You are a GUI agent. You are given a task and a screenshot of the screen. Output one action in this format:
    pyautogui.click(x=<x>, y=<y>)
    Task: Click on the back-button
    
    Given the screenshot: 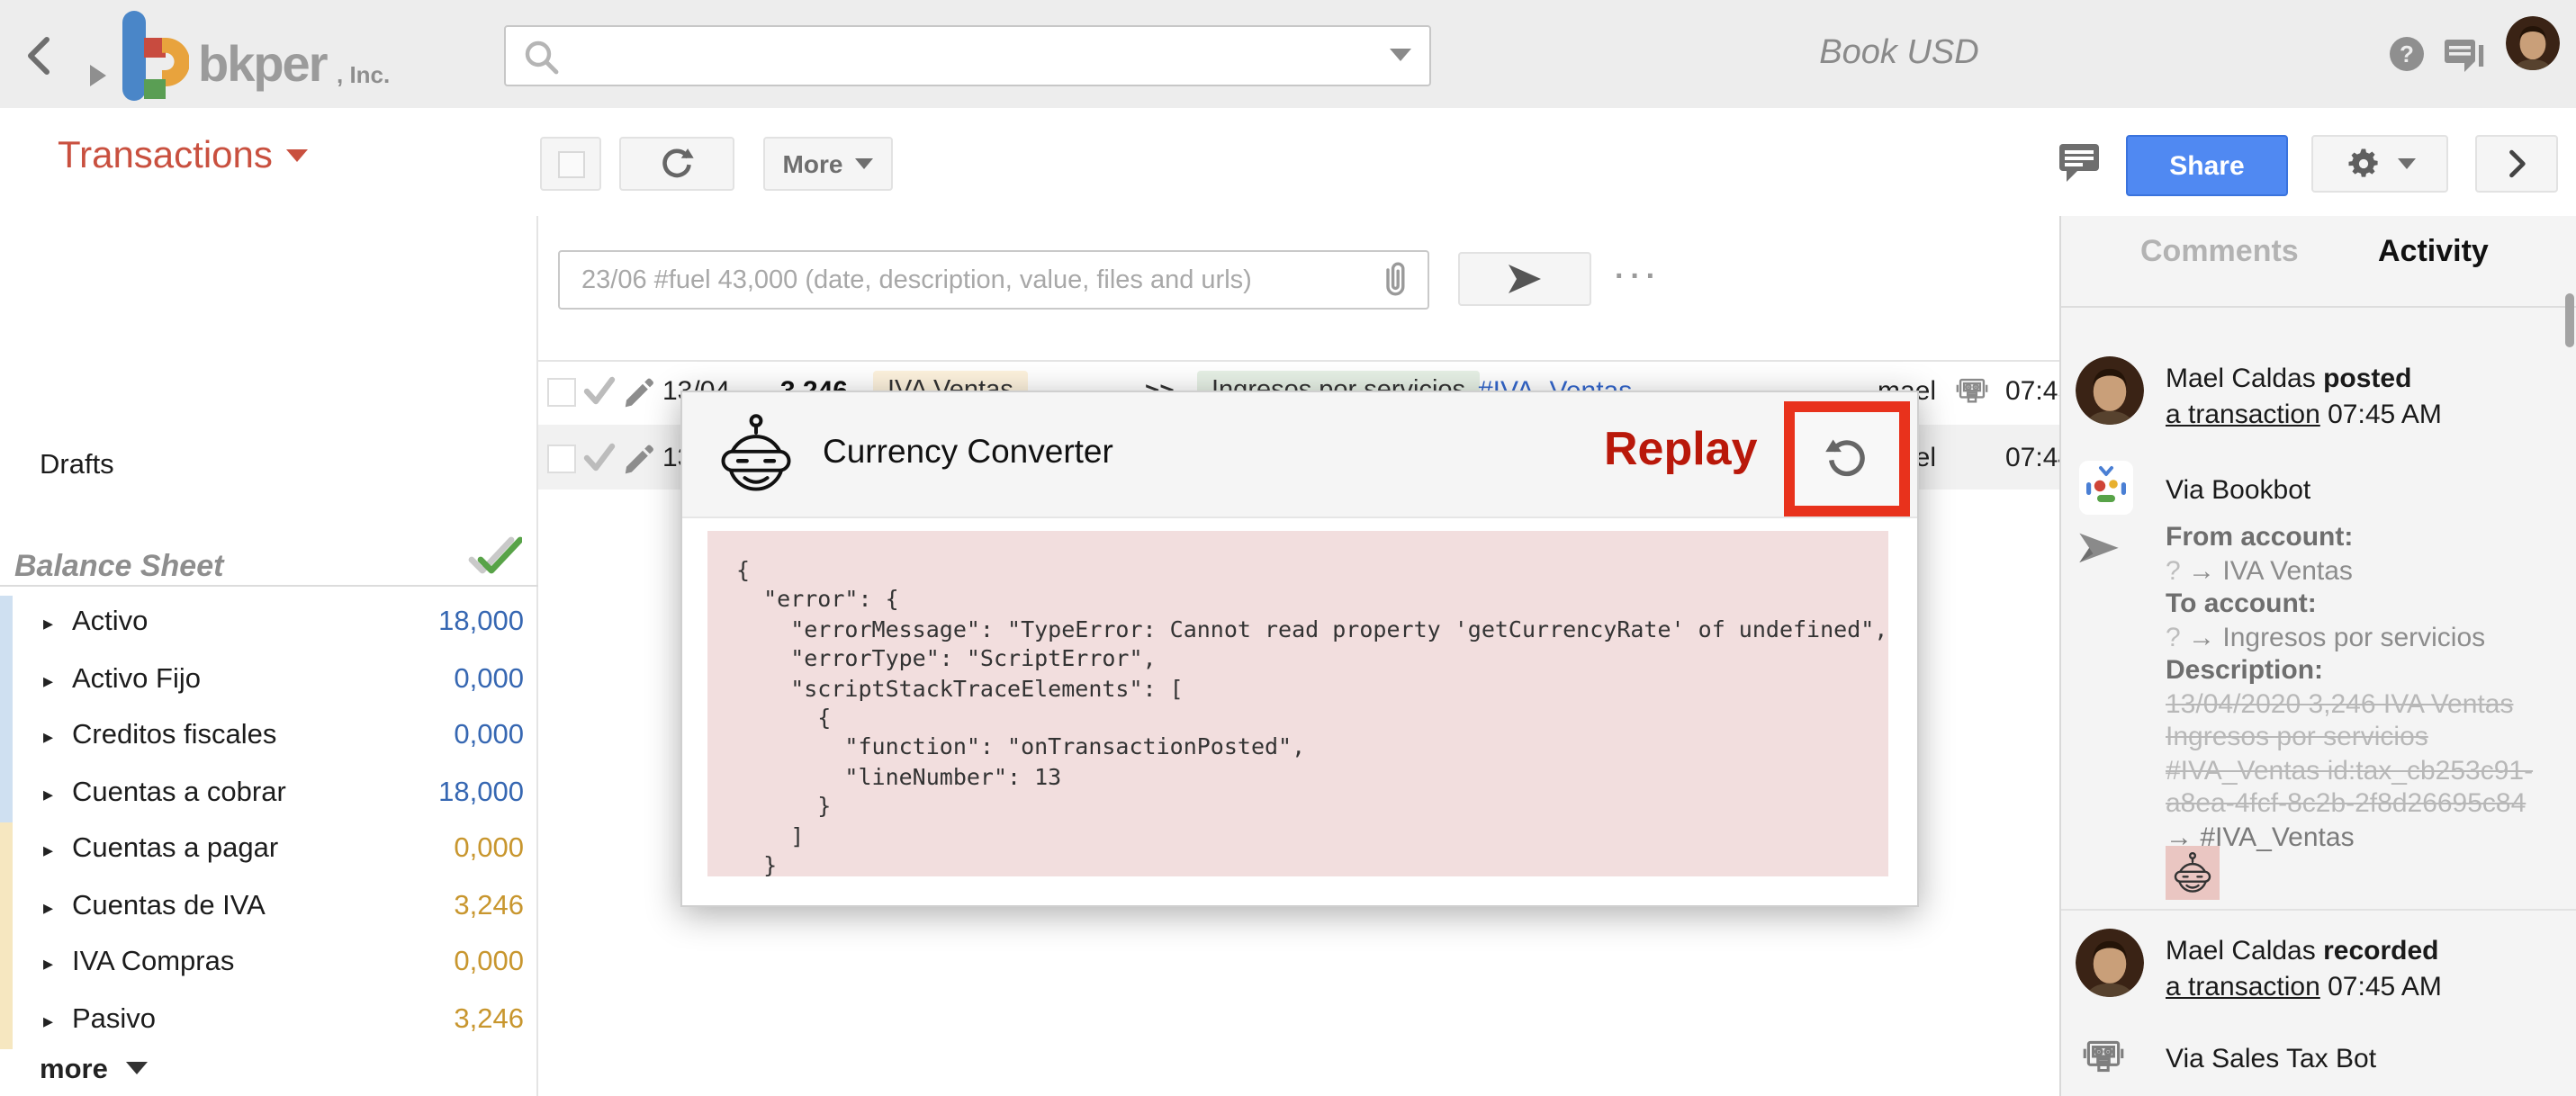 What is the action you would take?
    pyautogui.click(x=41, y=56)
    